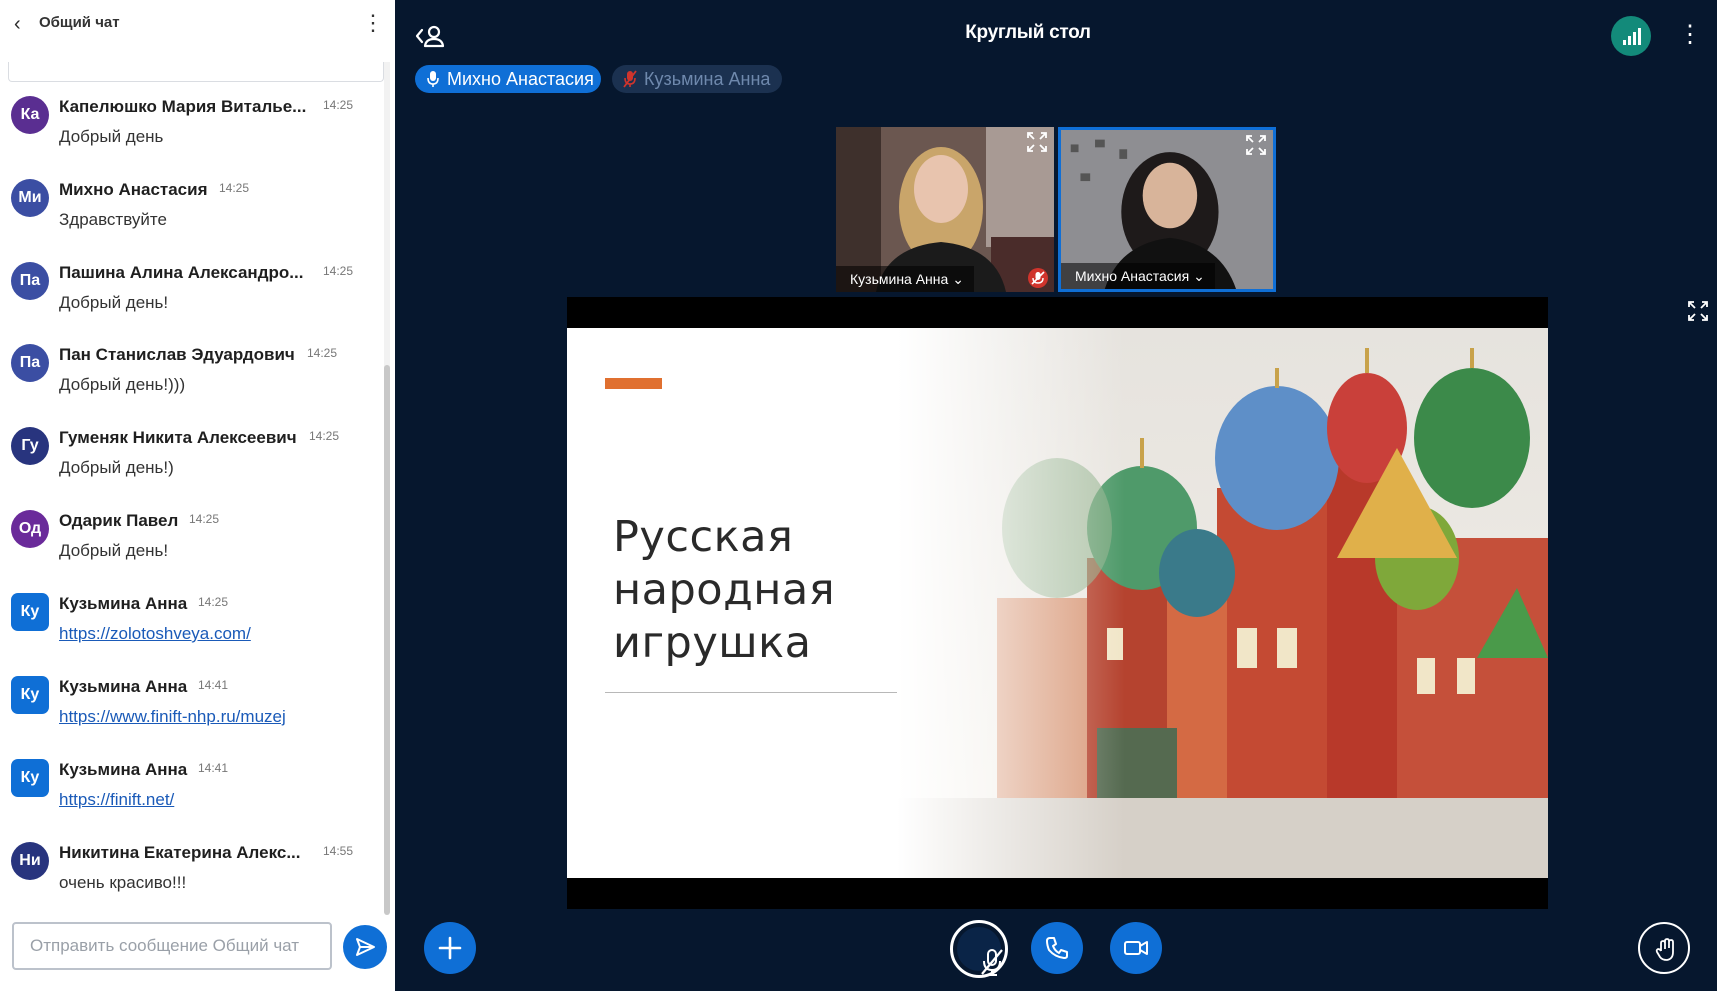 The width and height of the screenshot is (1717, 991). Describe the element at coordinates (116, 467) in the screenshot. I see `message-text: Добрый день!)` at that location.